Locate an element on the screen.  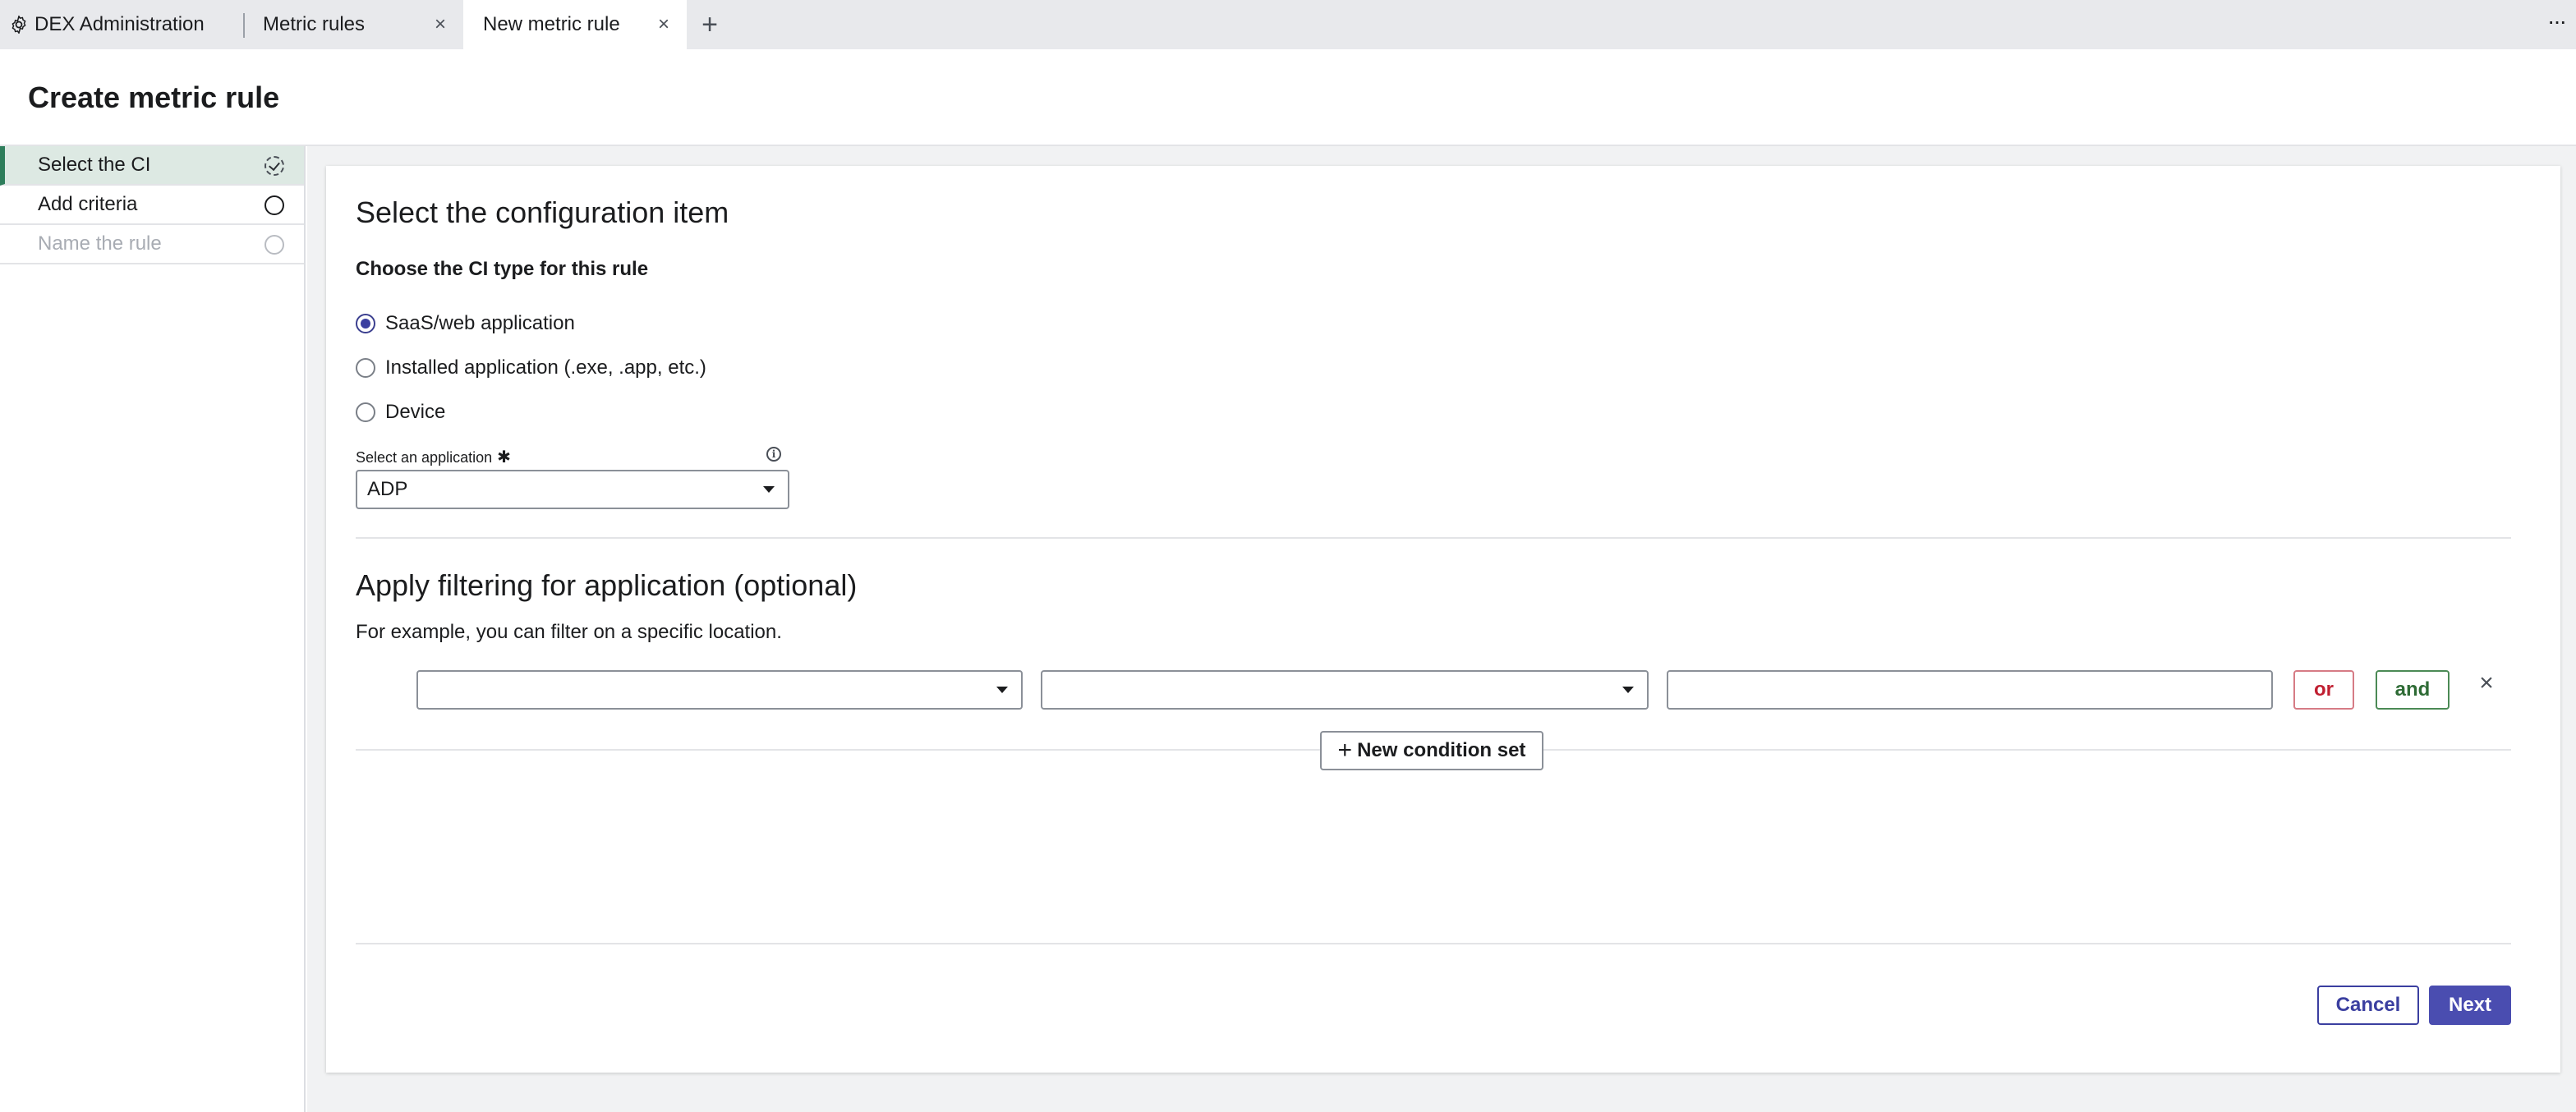
radio-installed-application: Installed application (.exe, .app, etc.) is located at coordinates (531, 368).